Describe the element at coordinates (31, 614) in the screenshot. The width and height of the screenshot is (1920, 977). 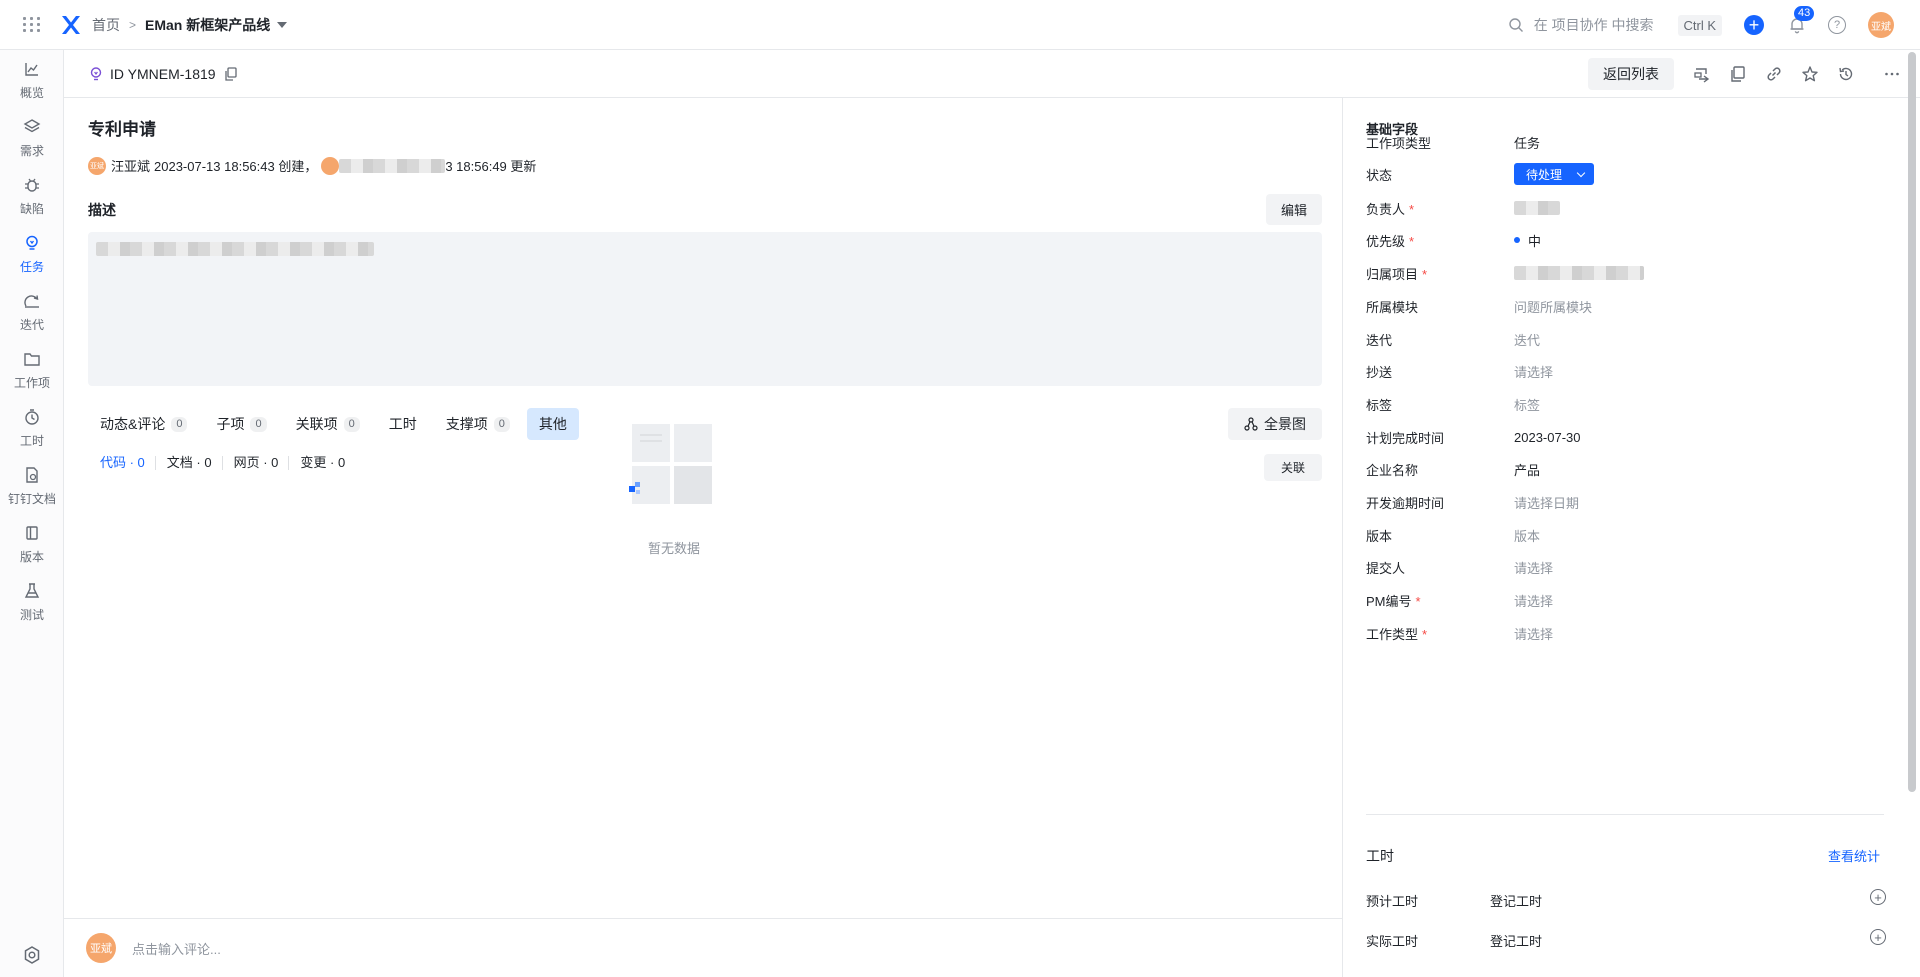
I see `nav-label: 测试` at that location.